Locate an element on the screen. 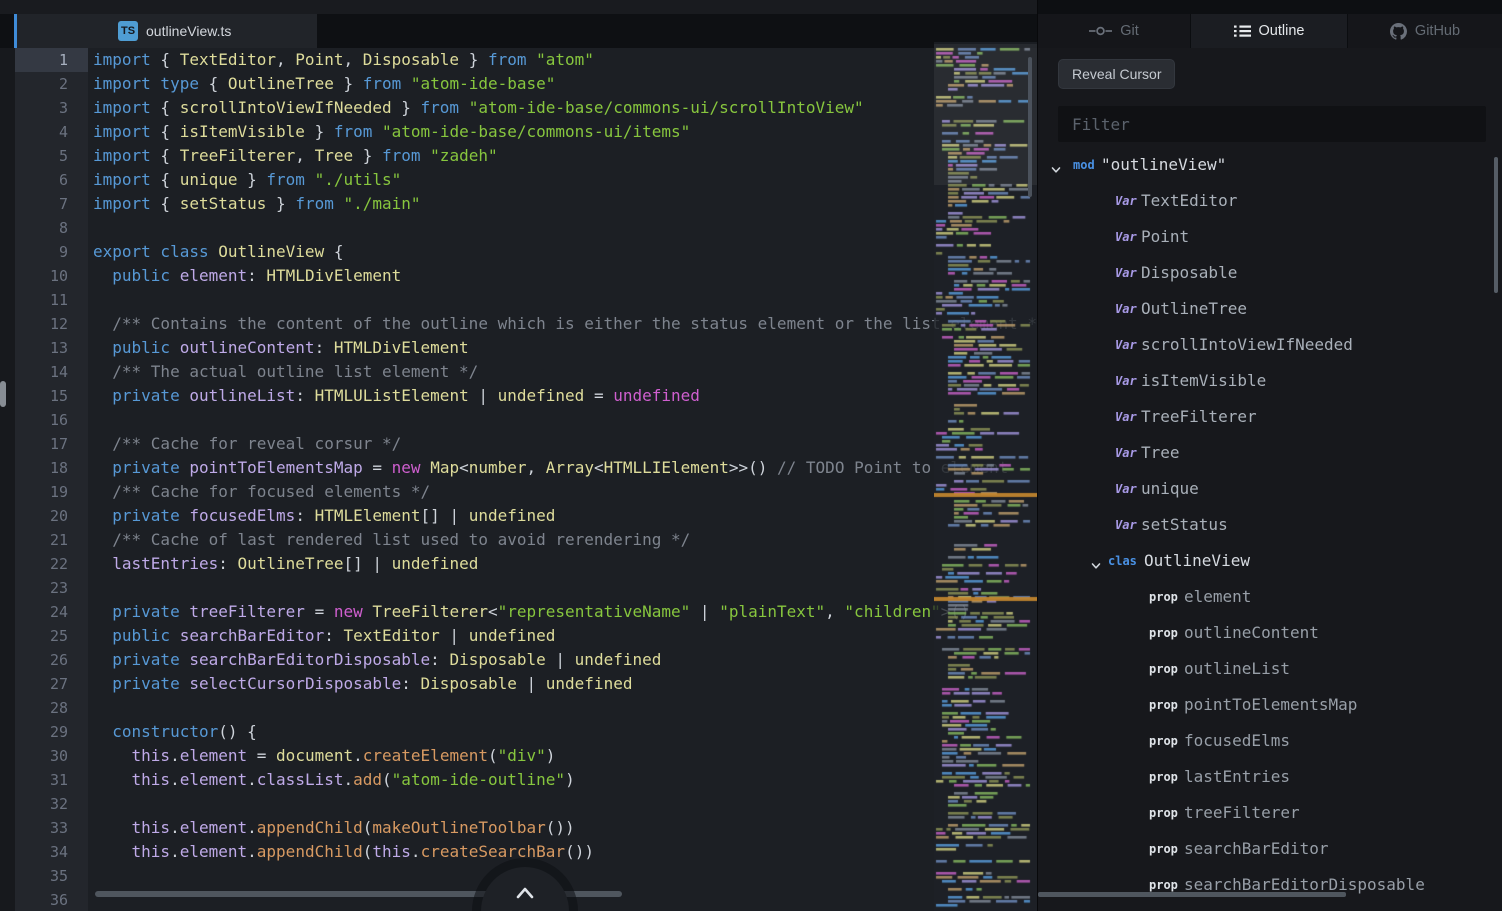  panel-topstrip is located at coordinates (1270, 7).